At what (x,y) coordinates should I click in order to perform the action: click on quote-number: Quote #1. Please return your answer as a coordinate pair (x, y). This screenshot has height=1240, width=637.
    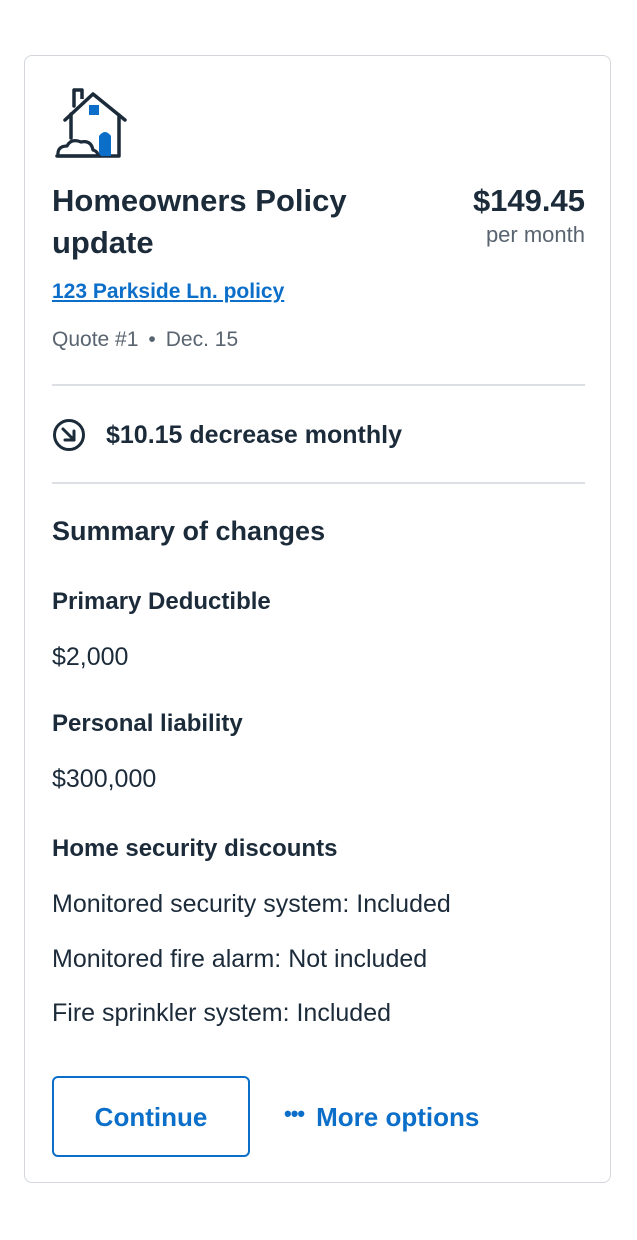
    Looking at the image, I should click on (95, 339).